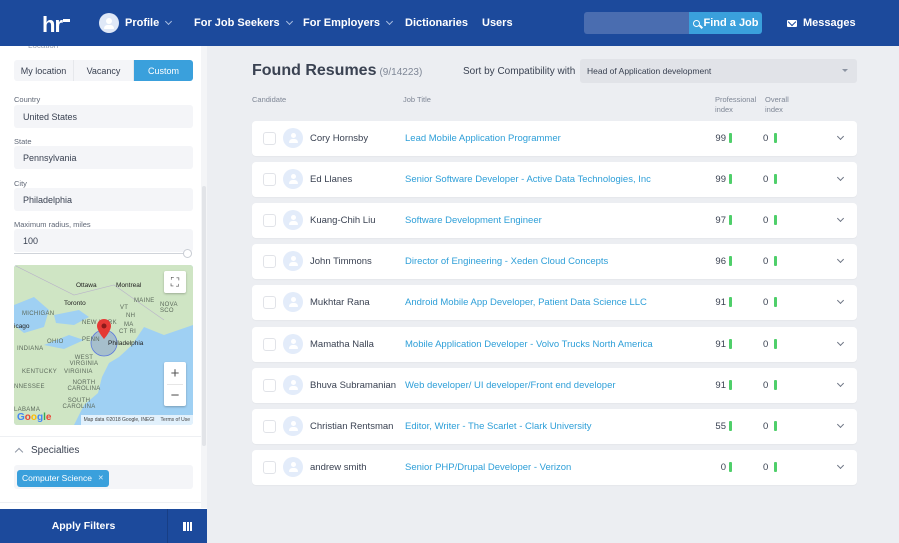 The height and width of the screenshot is (543, 899). I want to click on state-field: Pennsylvania, so click(103, 157).